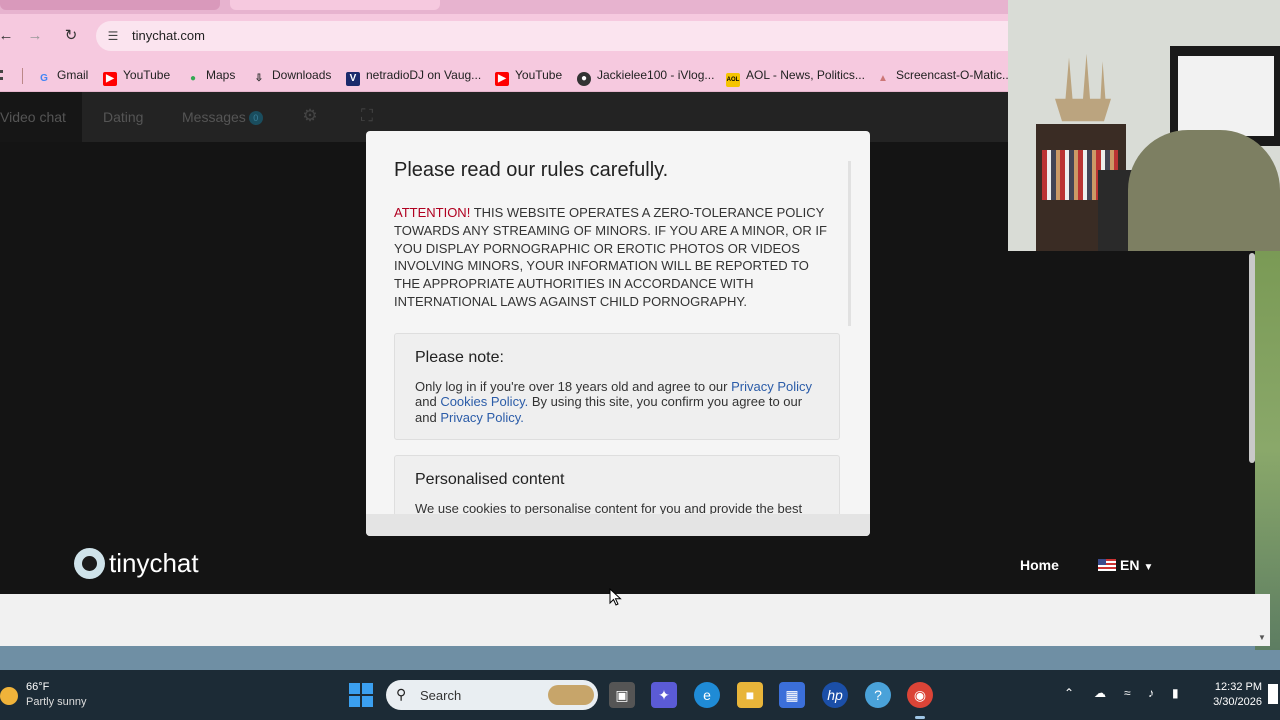  Describe the element at coordinates (110, 5) in the screenshot. I see `browser-tab` at that location.